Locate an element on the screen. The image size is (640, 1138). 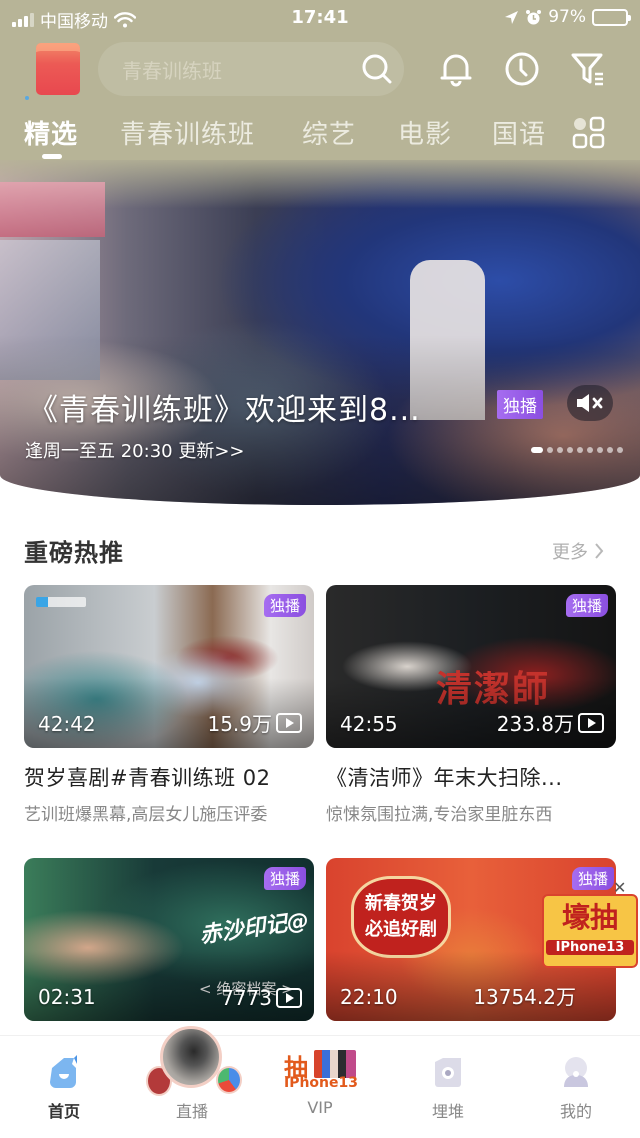
view-count: 233.8万 is located at coordinates (550, 722).